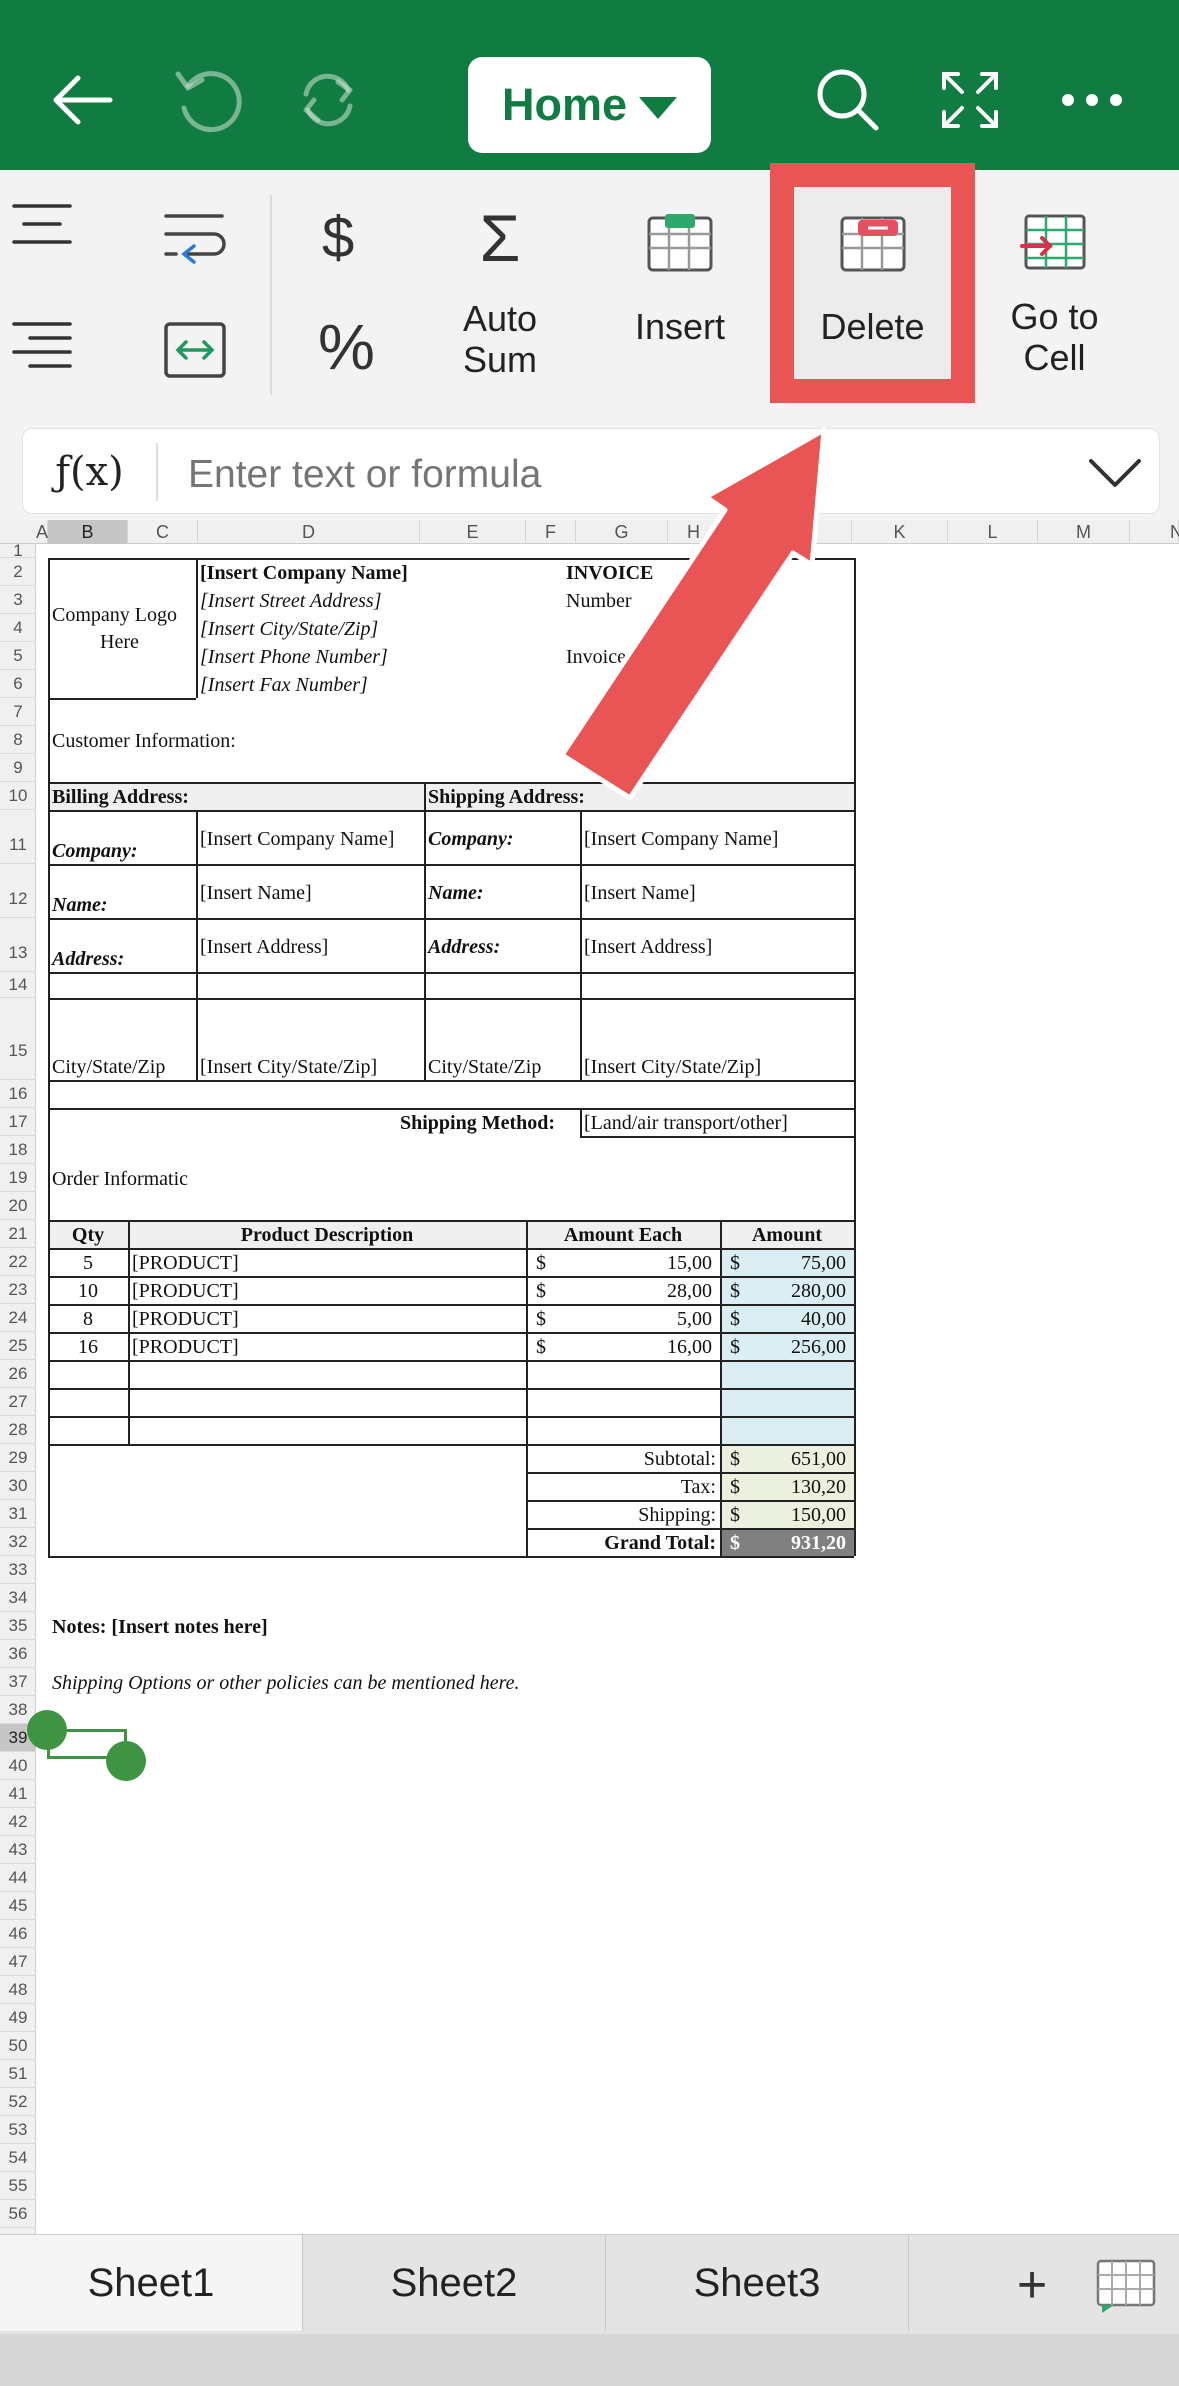 The height and width of the screenshot is (2386, 1179). What do you see at coordinates (151, 2283) in the screenshot?
I see `tab-sheet1: Sheet1` at bounding box center [151, 2283].